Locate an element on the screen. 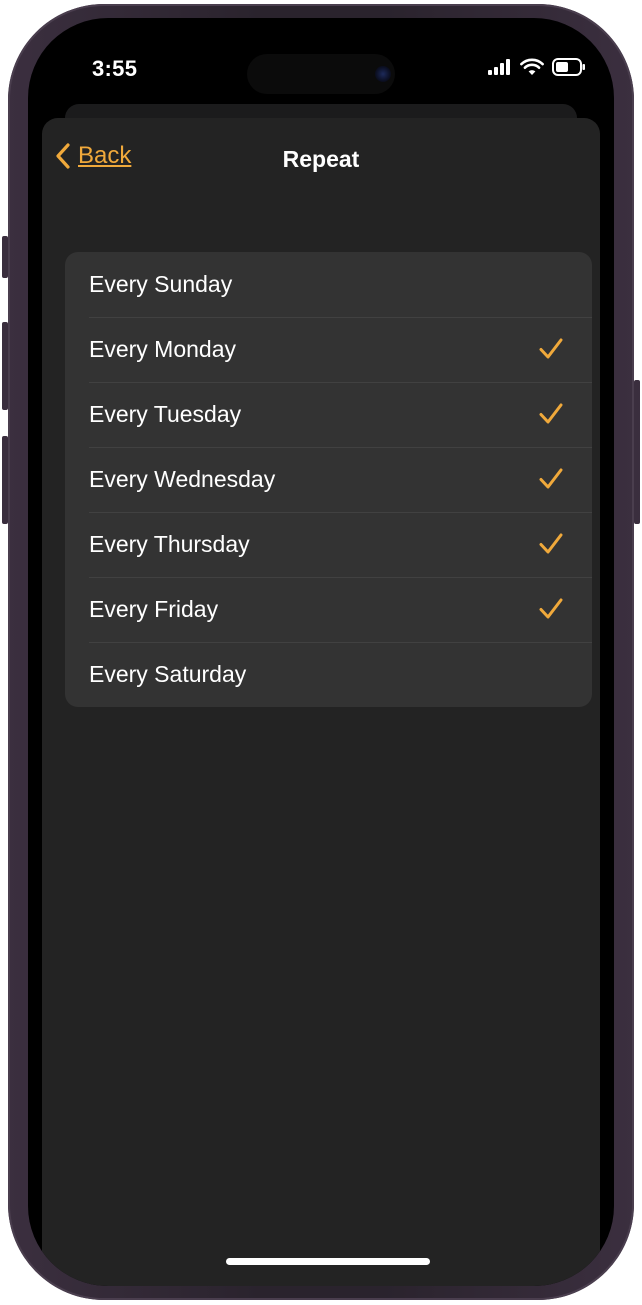  repeat-option-label: Every Friday is located at coordinates (154, 609).